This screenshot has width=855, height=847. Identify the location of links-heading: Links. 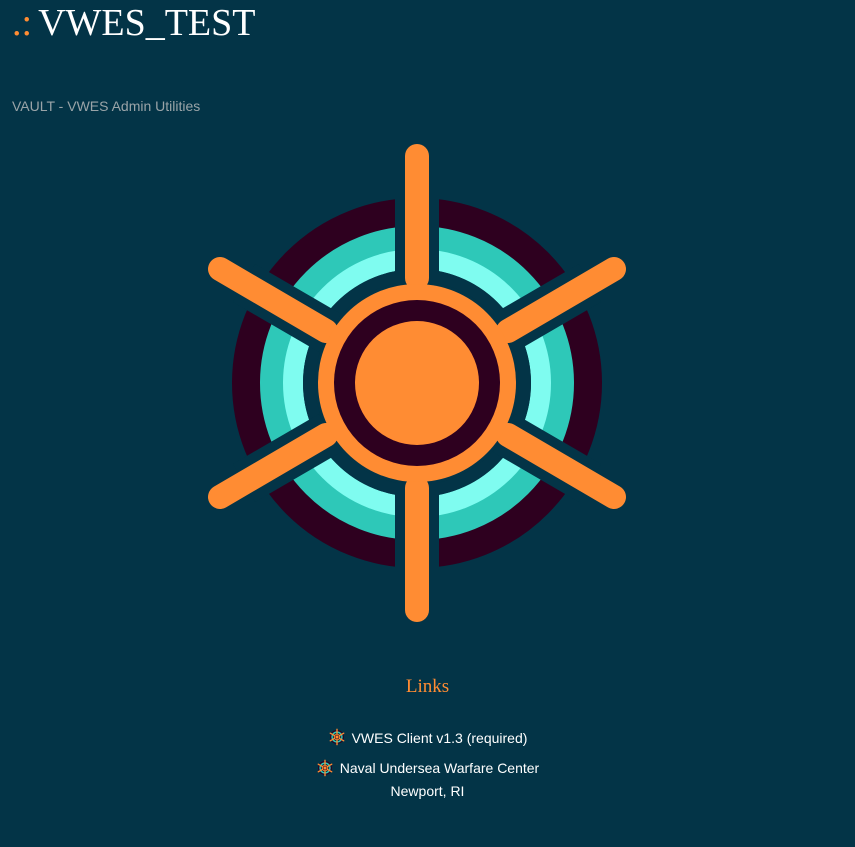
(427, 686).